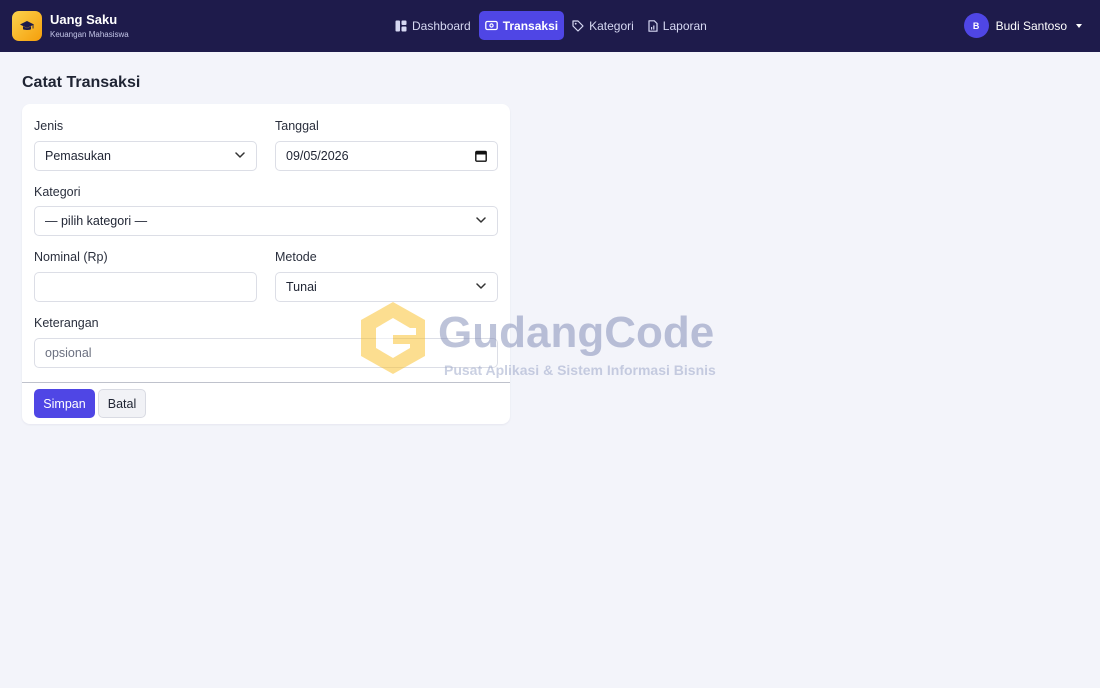 Image resolution: width=1100 pixels, height=688 pixels. Describe the element at coordinates (266, 353) in the screenshot. I see `keterangan-input: opsional` at that location.